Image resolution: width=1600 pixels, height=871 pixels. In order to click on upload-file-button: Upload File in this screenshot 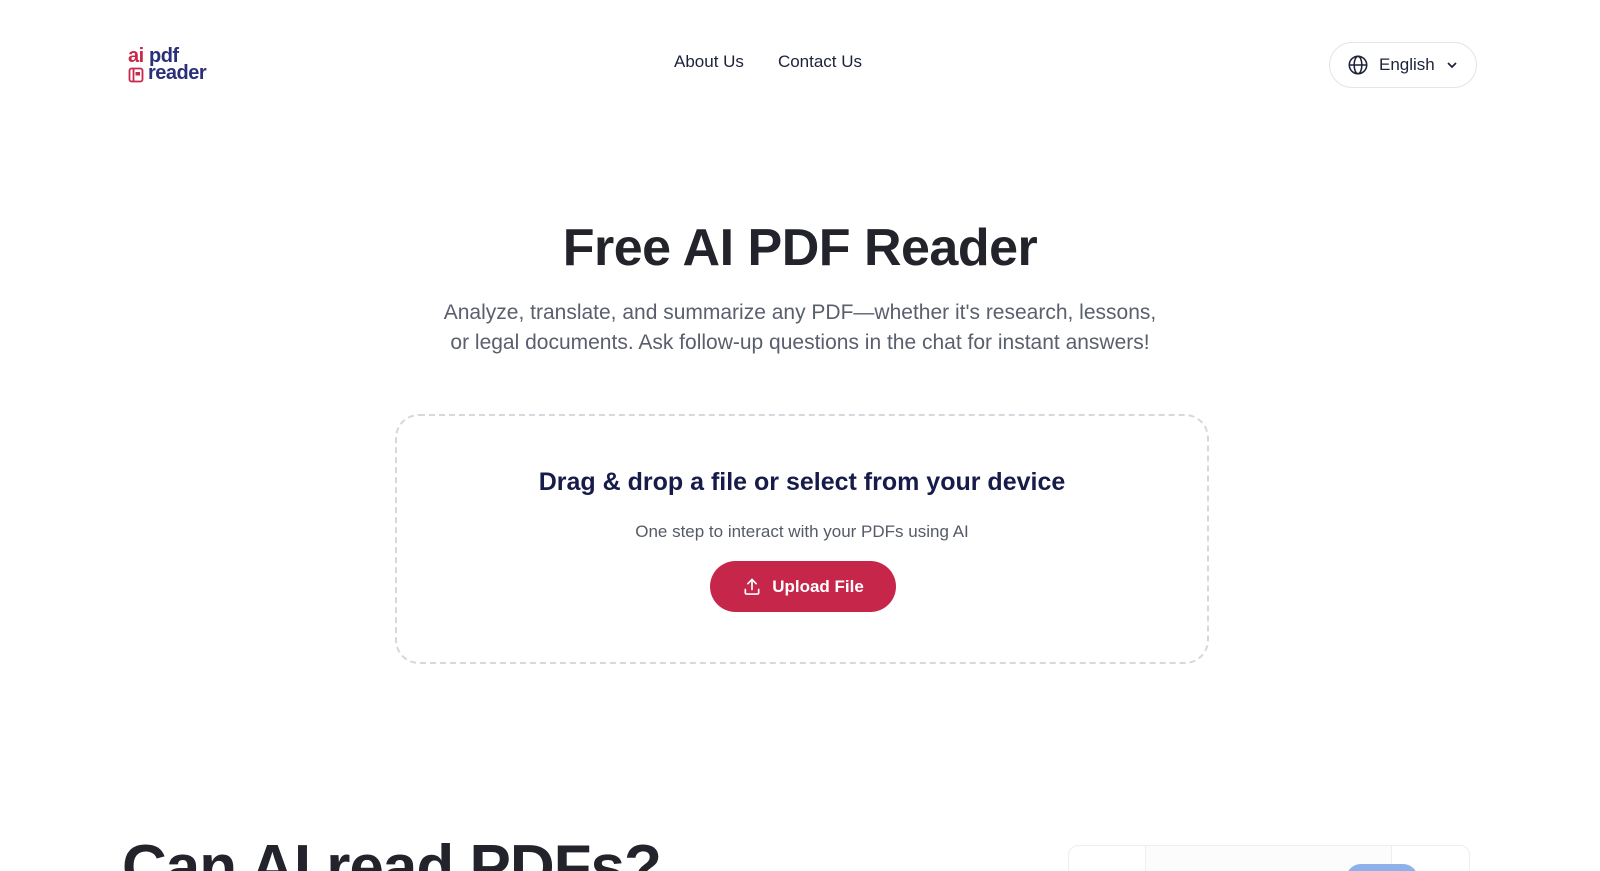, I will do `click(803, 586)`.